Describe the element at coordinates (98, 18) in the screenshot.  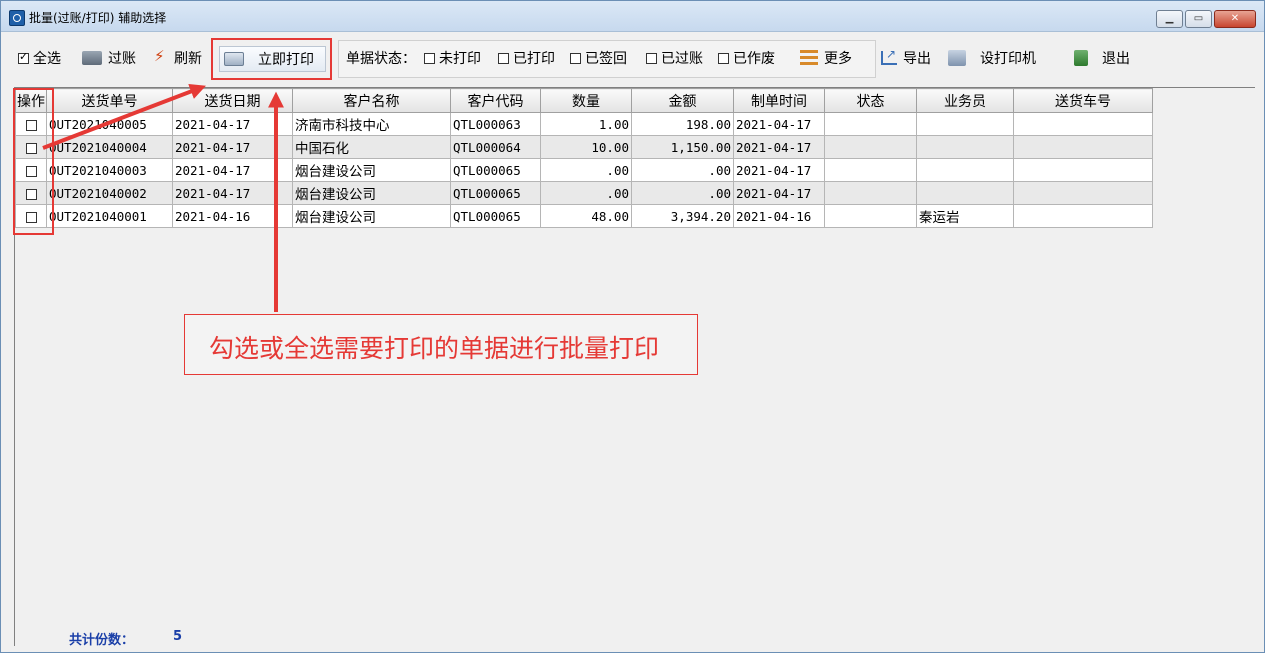
I see `window-title: 批量(过账/打印) 辅助选择` at that location.